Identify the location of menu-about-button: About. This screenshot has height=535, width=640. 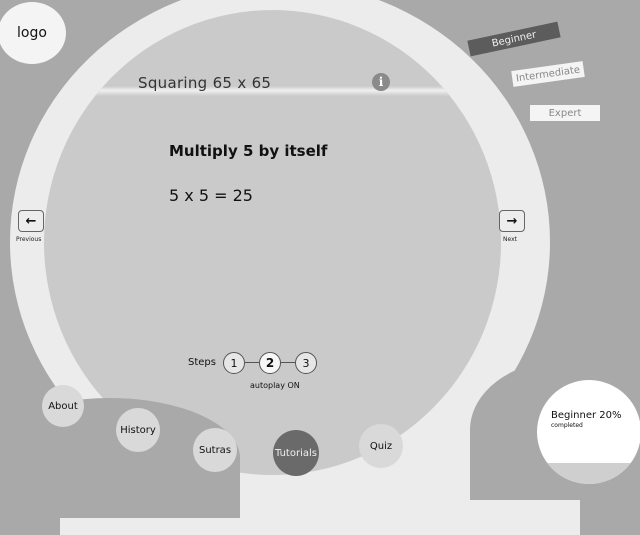
(63, 406).